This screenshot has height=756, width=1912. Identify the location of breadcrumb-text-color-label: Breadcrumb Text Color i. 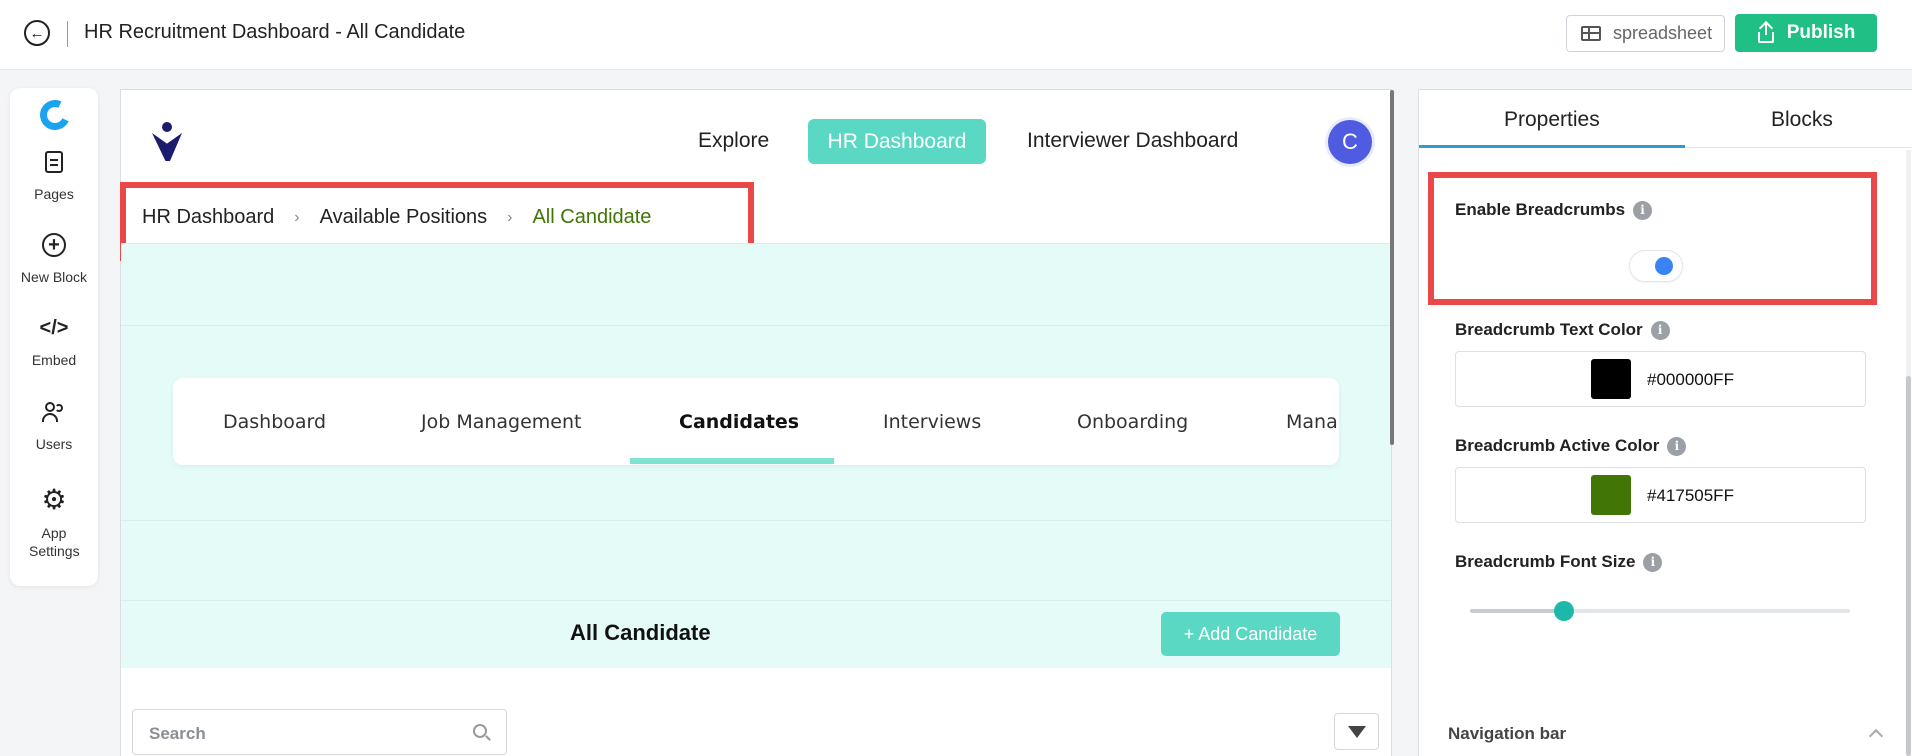
(1562, 330).